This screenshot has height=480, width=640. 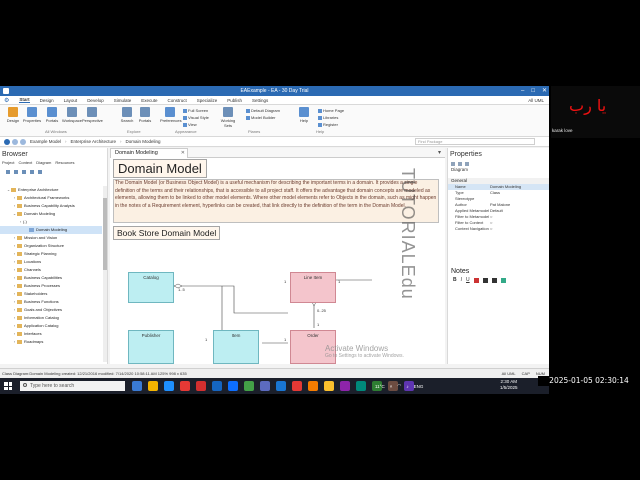 What do you see at coordinates (439, 152) in the screenshot?
I see `tabs-overflow-icon: ▾` at bounding box center [439, 152].